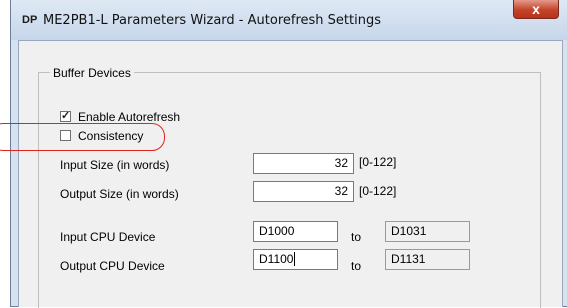 The height and width of the screenshot is (308, 567). What do you see at coordinates (92, 73) in the screenshot?
I see `group-legend: Buffer Devices` at bounding box center [92, 73].